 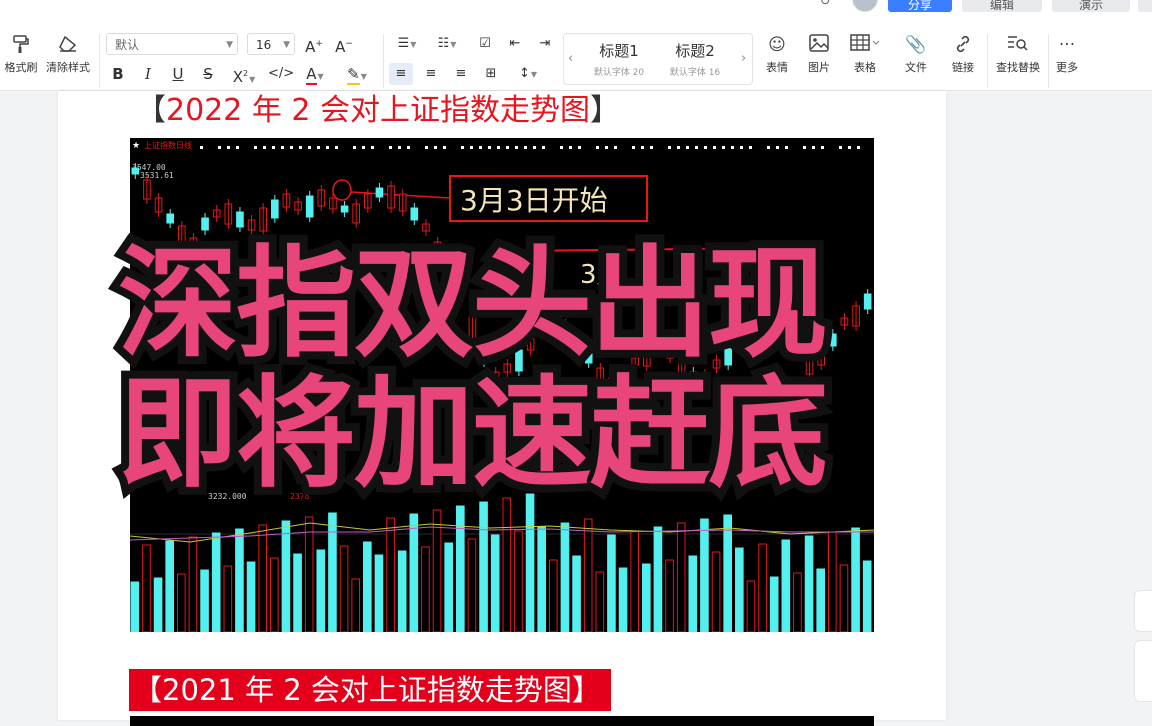 What do you see at coordinates (743, 58) in the screenshot?
I see `chevron-right-icon: ›` at bounding box center [743, 58].